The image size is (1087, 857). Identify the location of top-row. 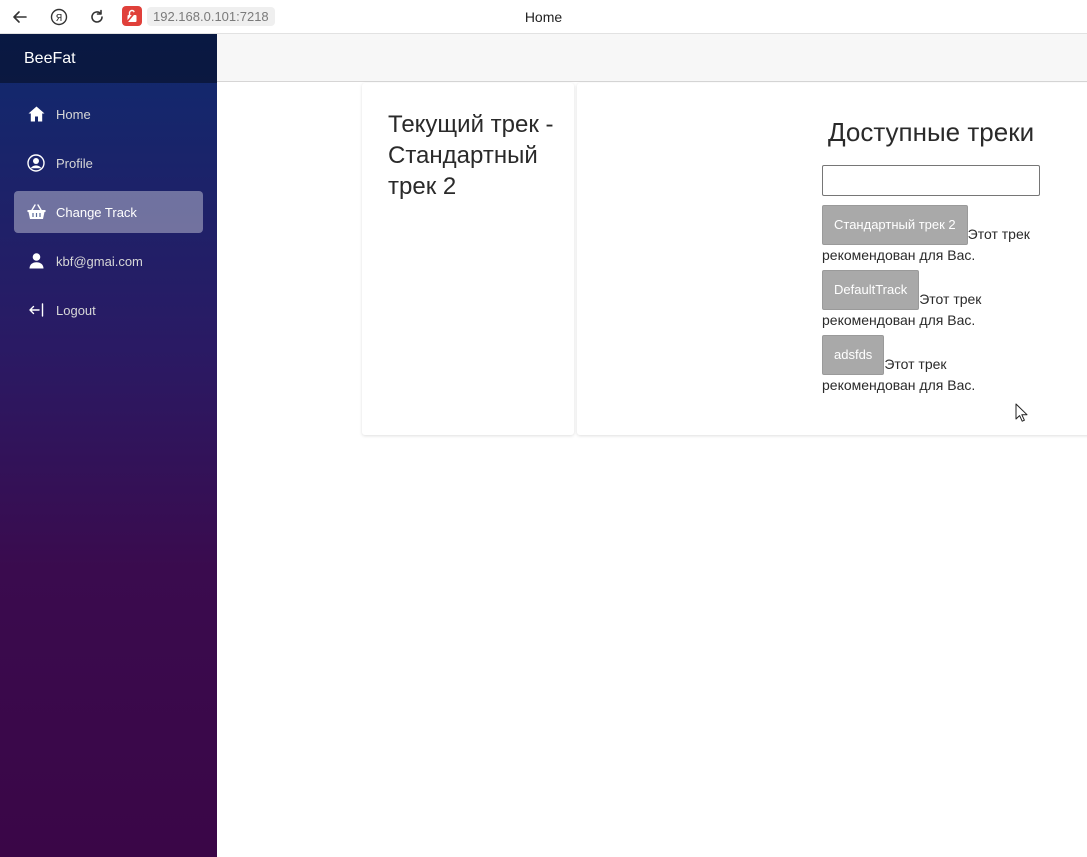
(652, 58).